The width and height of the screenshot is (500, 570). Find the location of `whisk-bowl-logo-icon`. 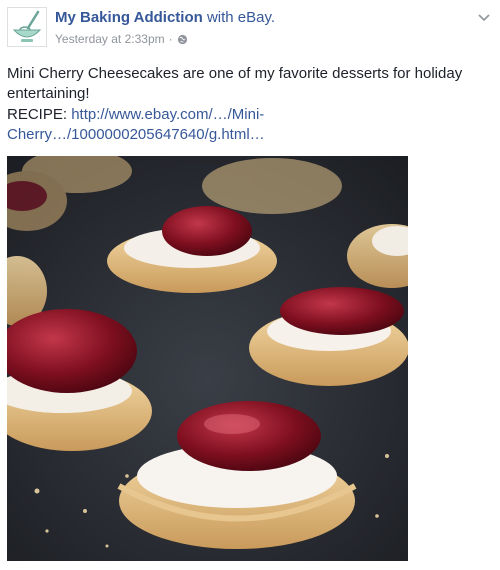

whisk-bowl-logo-icon is located at coordinates (27, 27).